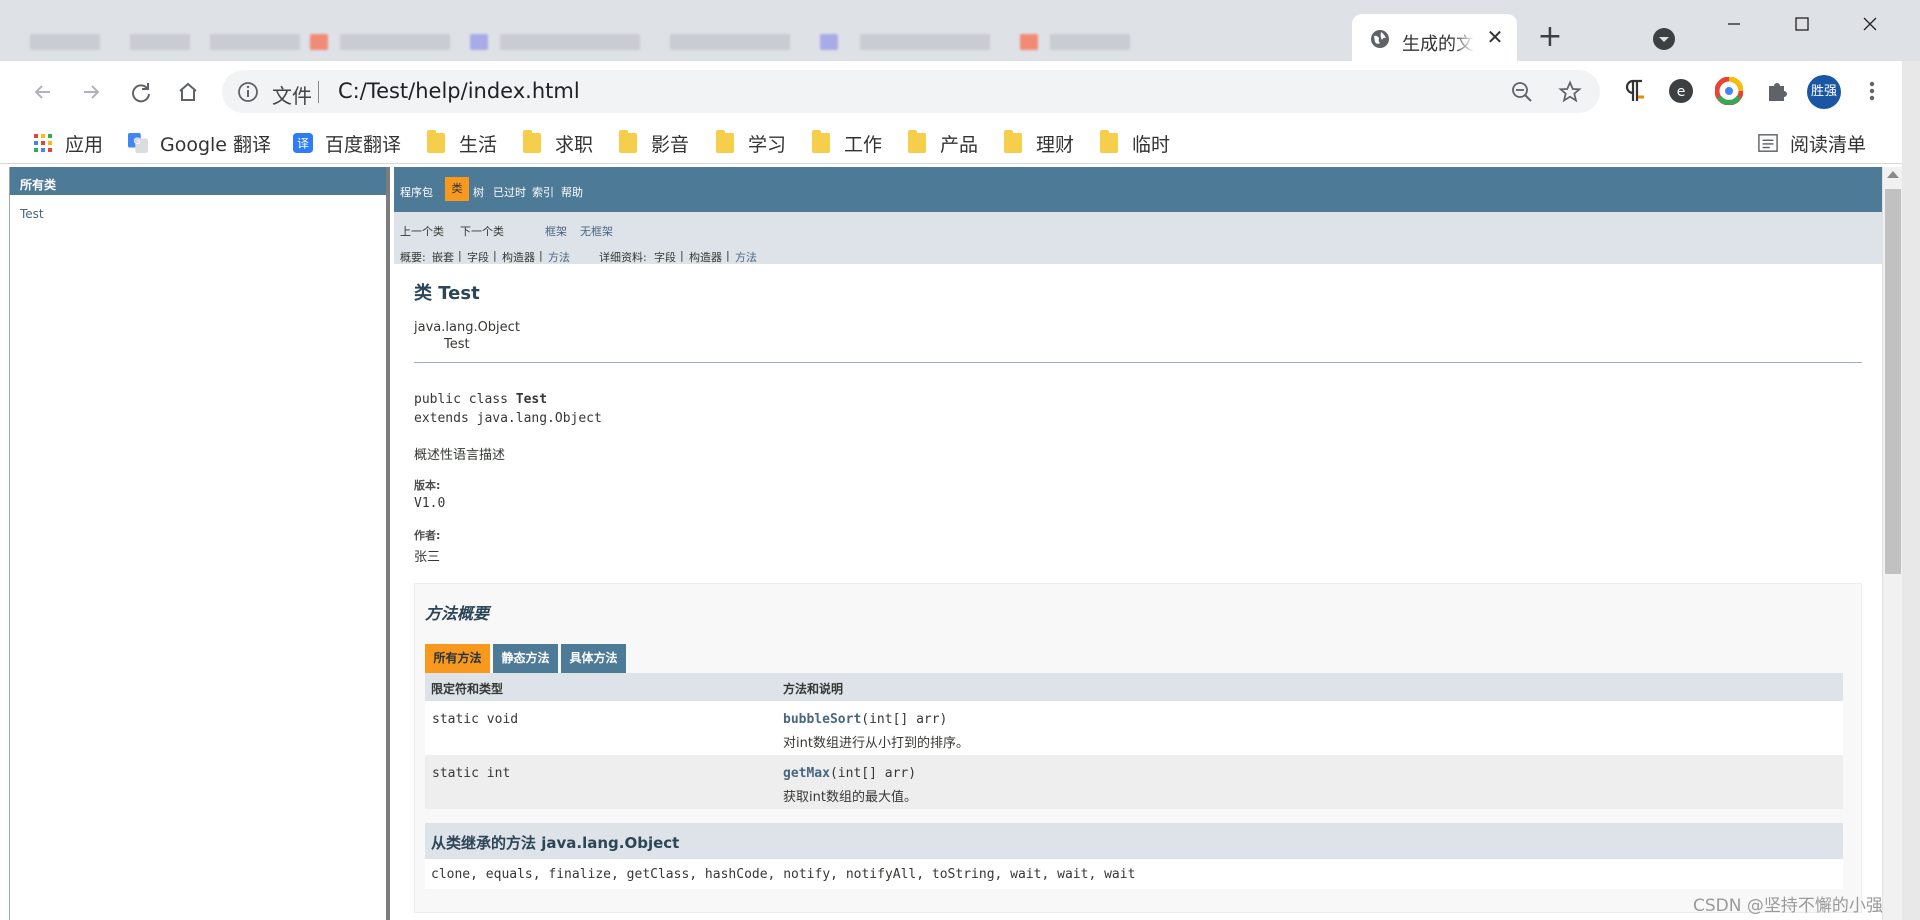 This screenshot has width=1920, height=920. What do you see at coordinates (1135, 143) in the screenshot?
I see `bookmark-folder-temp: 临时` at bounding box center [1135, 143].